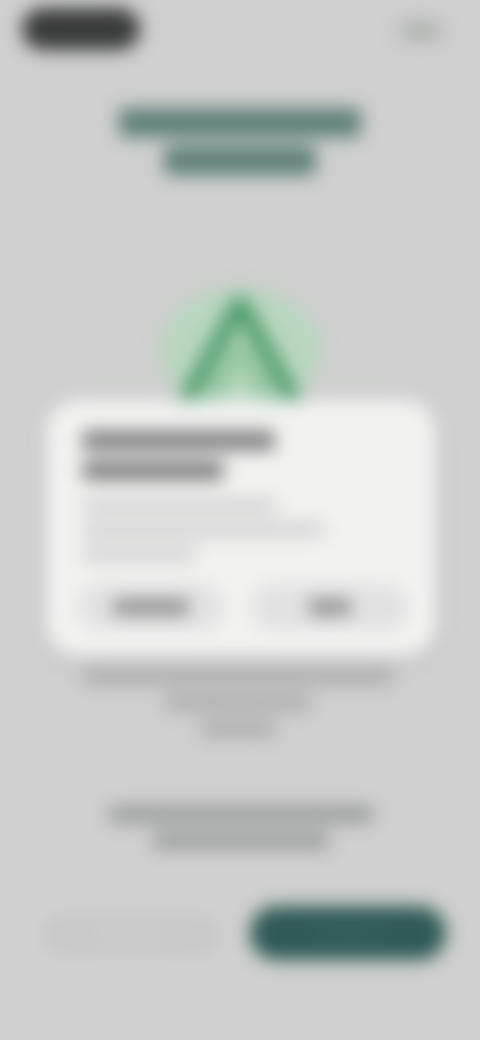 The image size is (480, 1040). What do you see at coordinates (240, 122) in the screenshot?
I see `title-line-1: Your health data stays` at bounding box center [240, 122].